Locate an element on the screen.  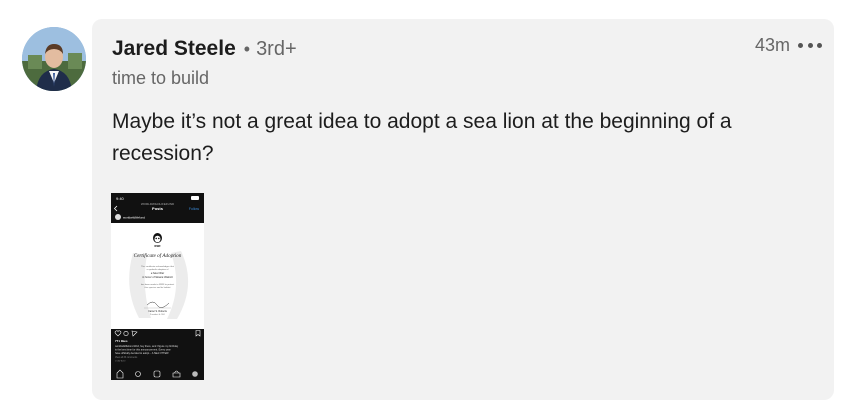
cert-line-6: this species and its habitat is located at coordinates (158, 287).